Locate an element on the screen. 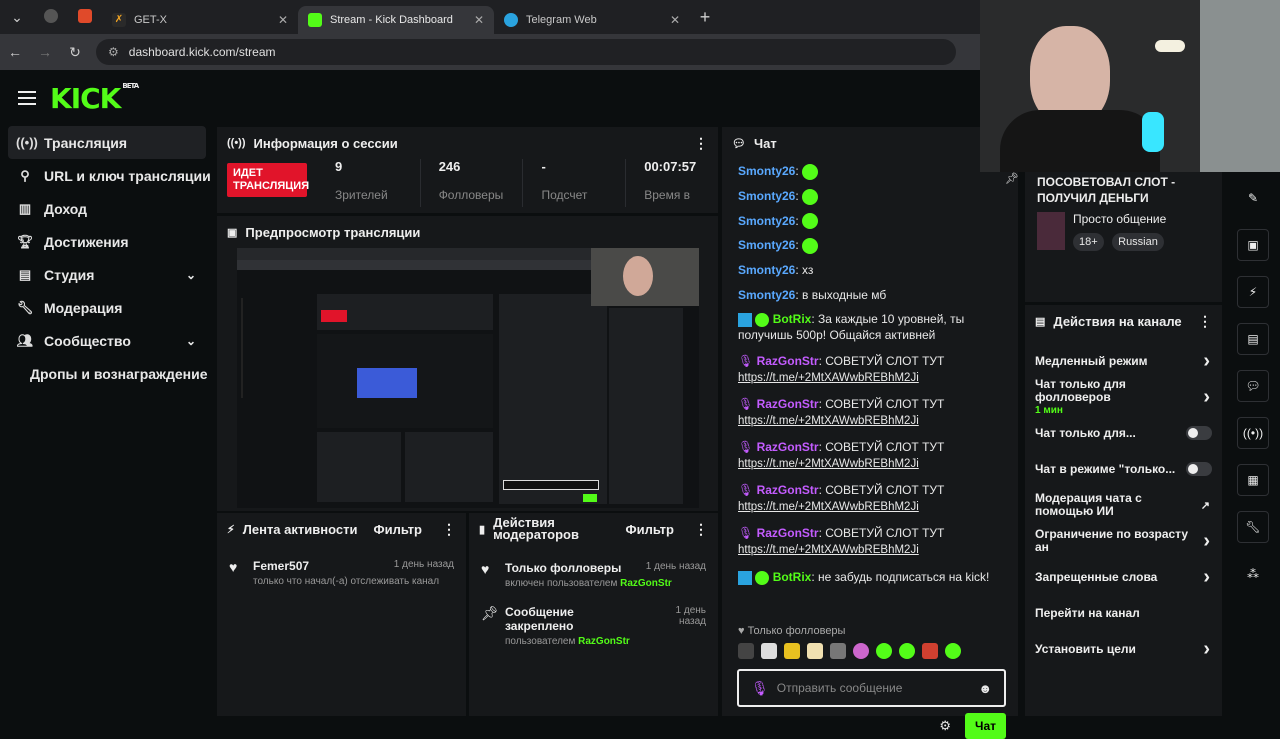 The width and height of the screenshot is (1280, 739). back-button: ← is located at coordinates (15, 52).